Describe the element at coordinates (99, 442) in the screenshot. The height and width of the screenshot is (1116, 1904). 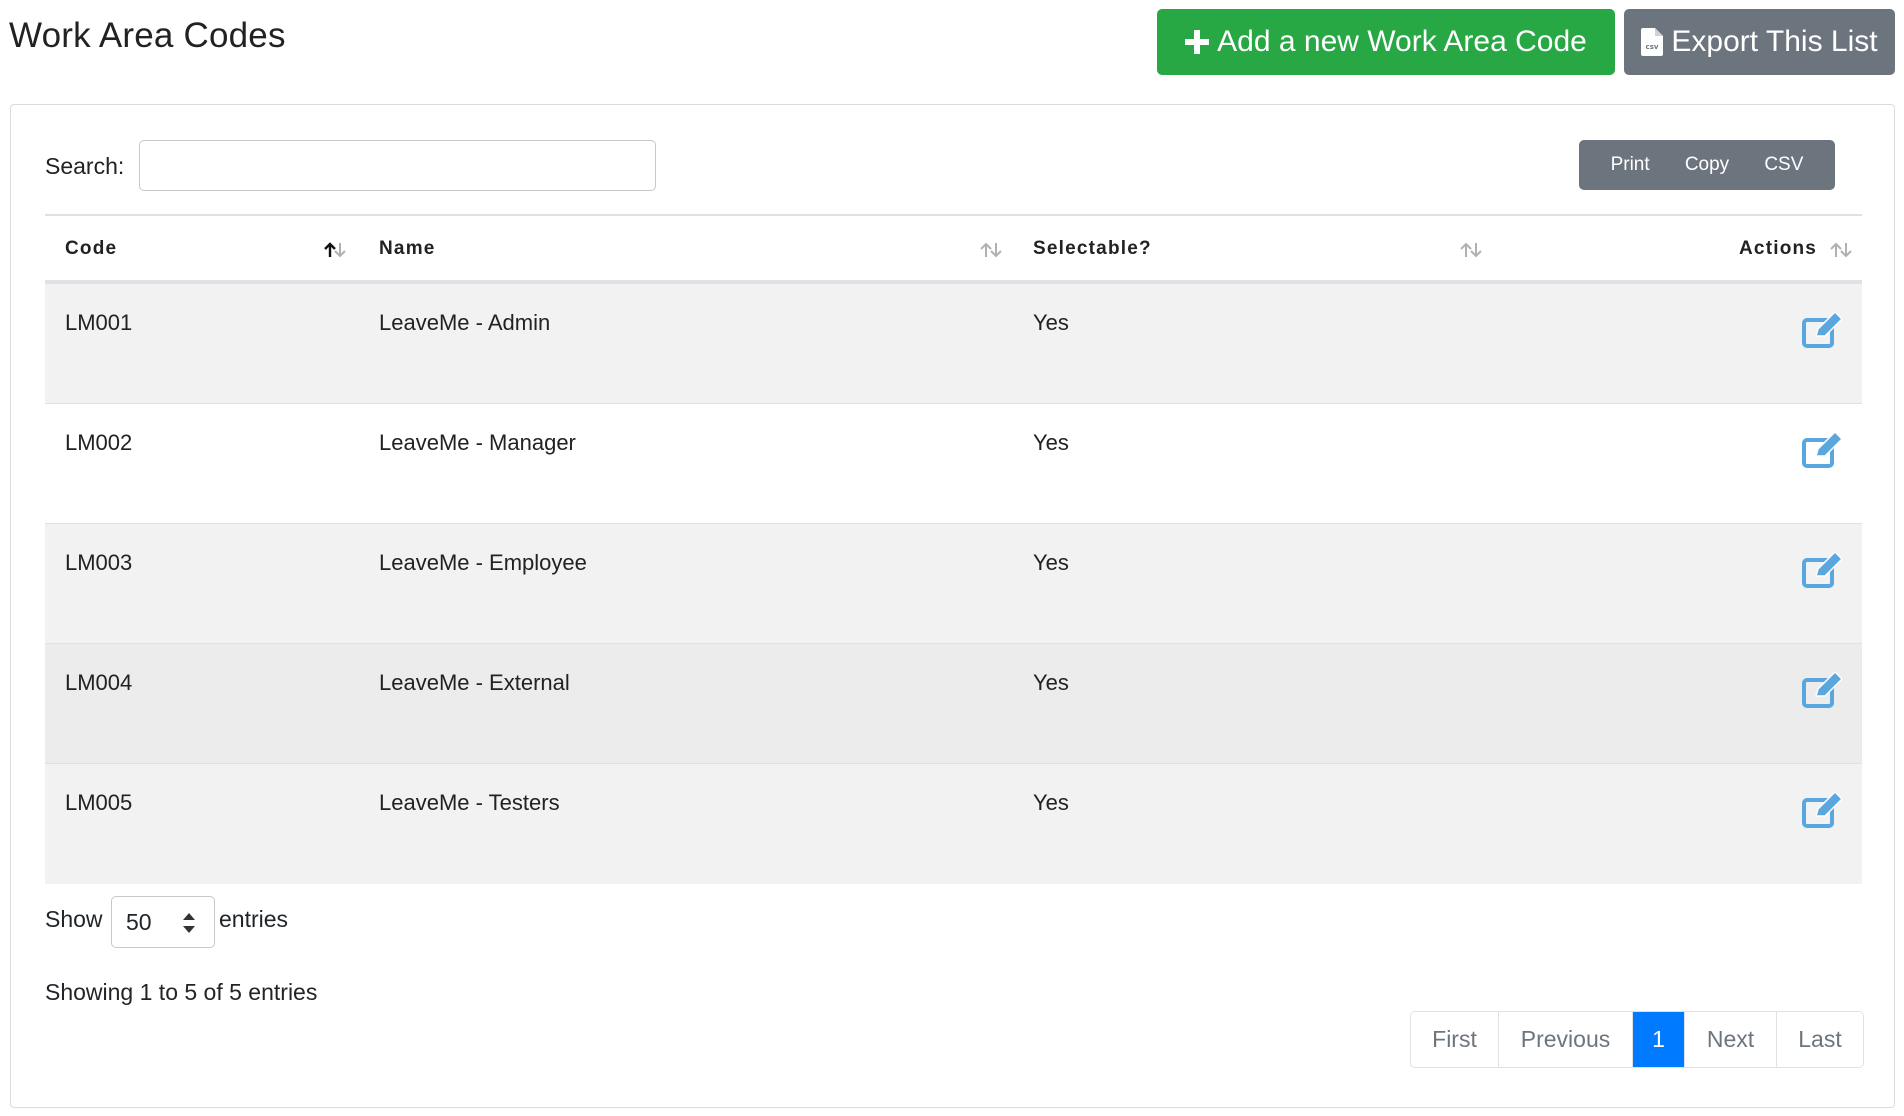
I see `cell-code: LM002` at that location.